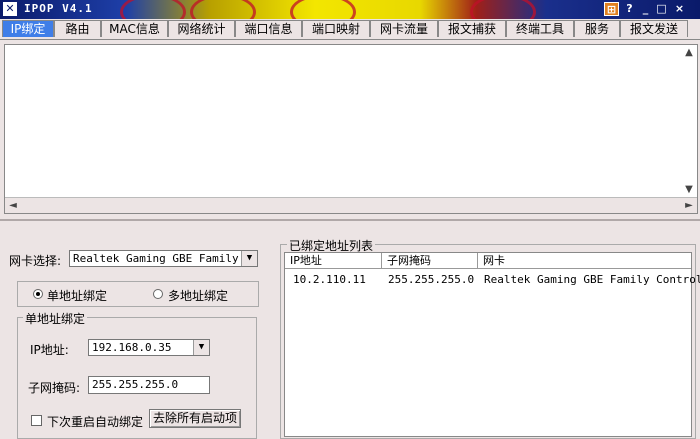 This screenshot has width=700, height=439. I want to click on scroll-left-icon: ◄, so click(13, 206).